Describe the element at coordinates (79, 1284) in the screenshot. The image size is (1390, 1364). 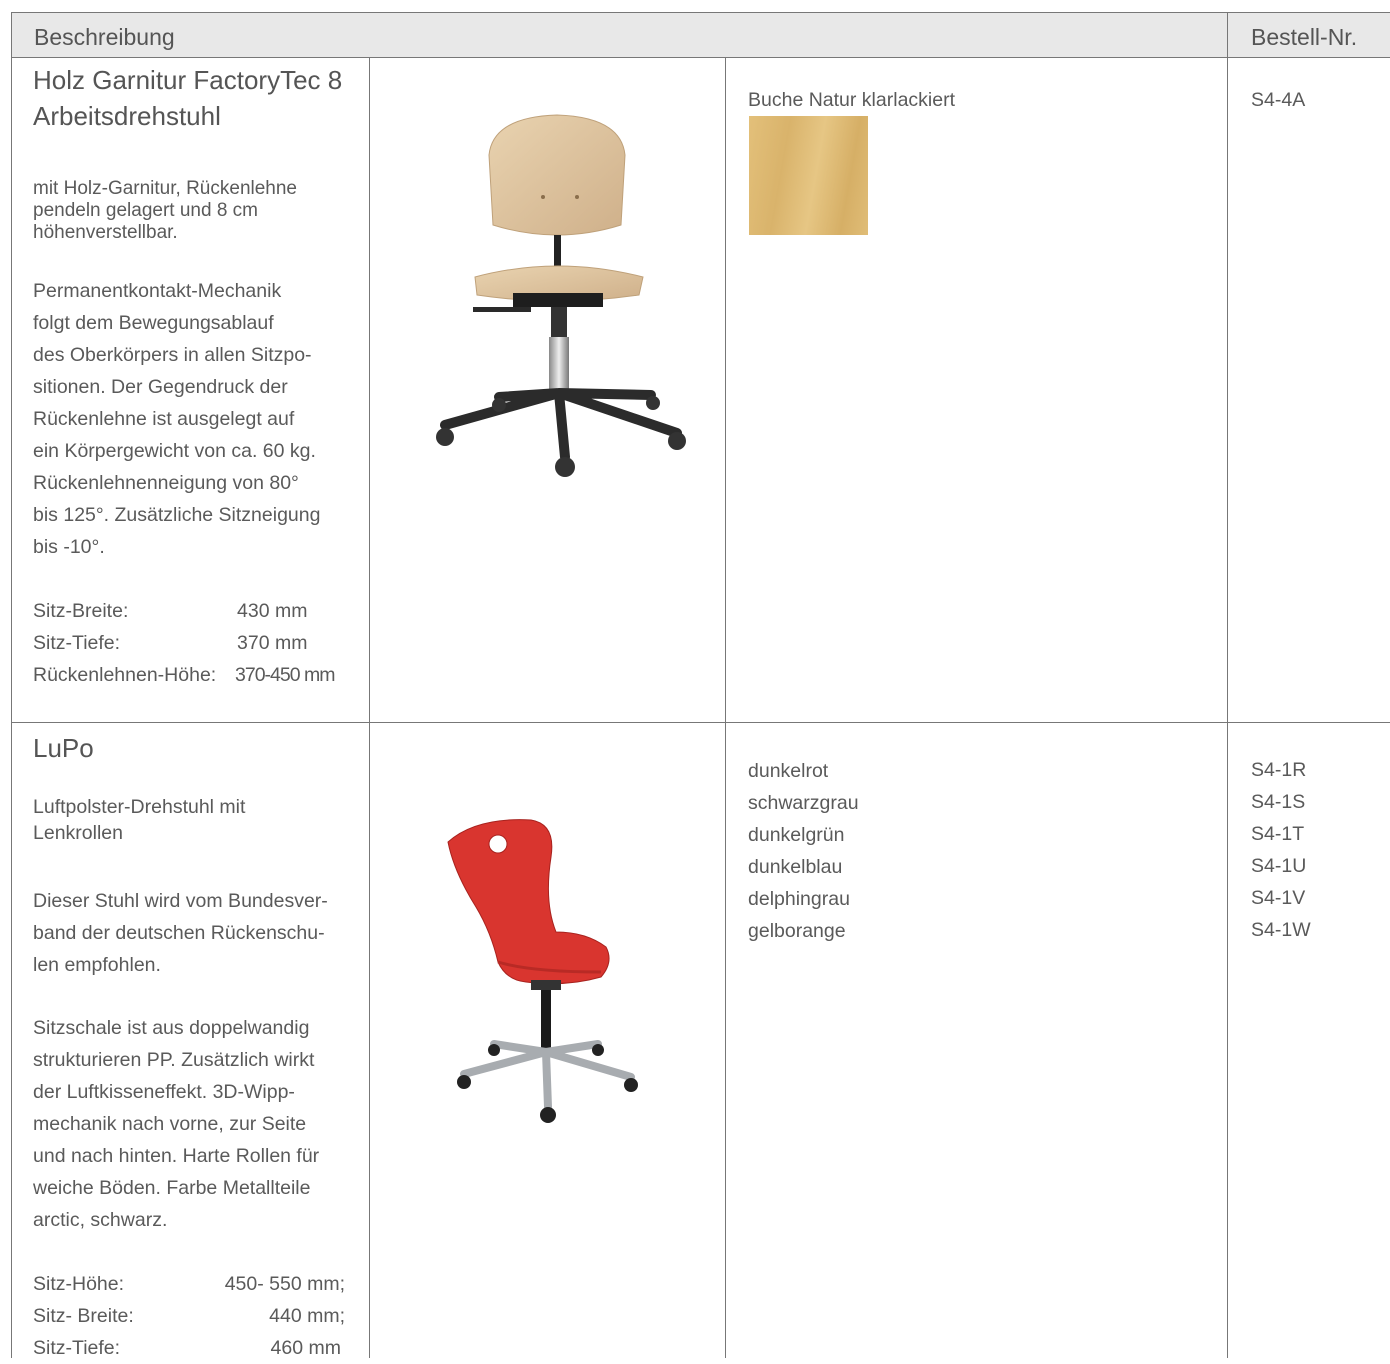
I see `spec-label: Sitz-Höhe:` at that location.